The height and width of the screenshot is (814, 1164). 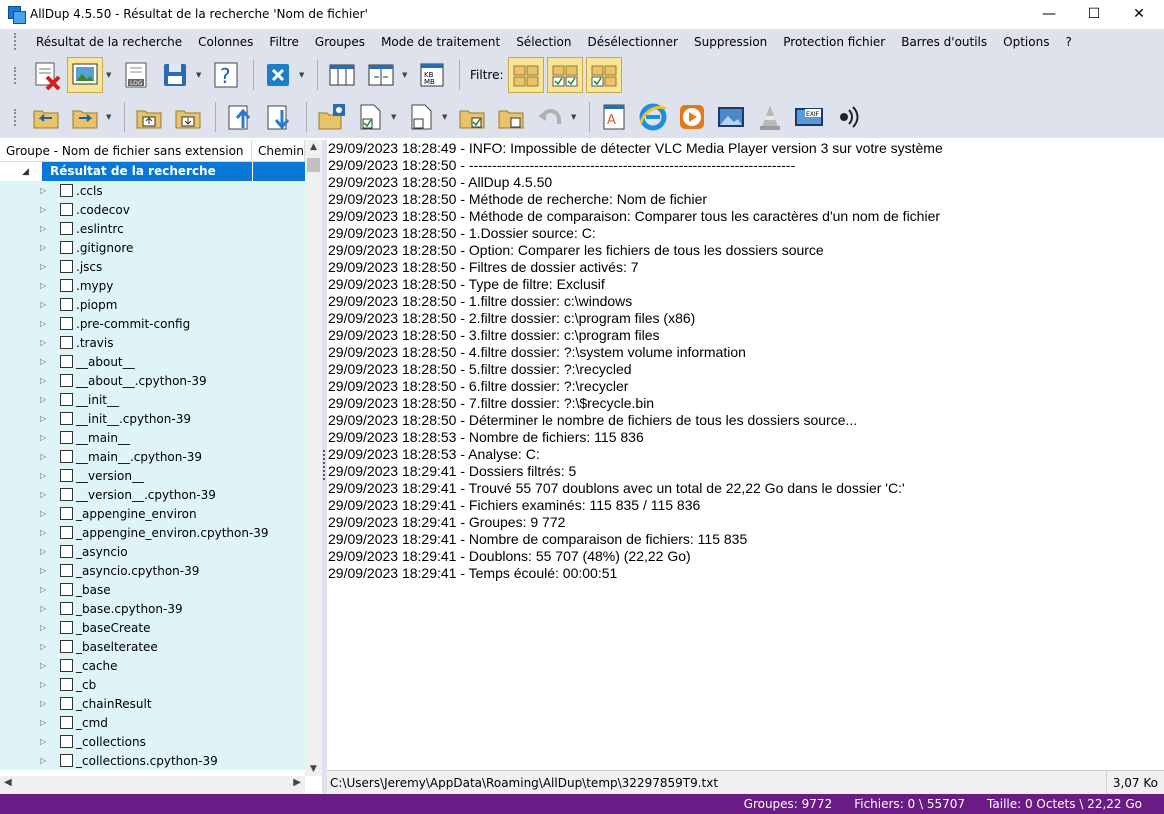 What do you see at coordinates (16, 41) in the screenshot?
I see `menu-grip` at bounding box center [16, 41].